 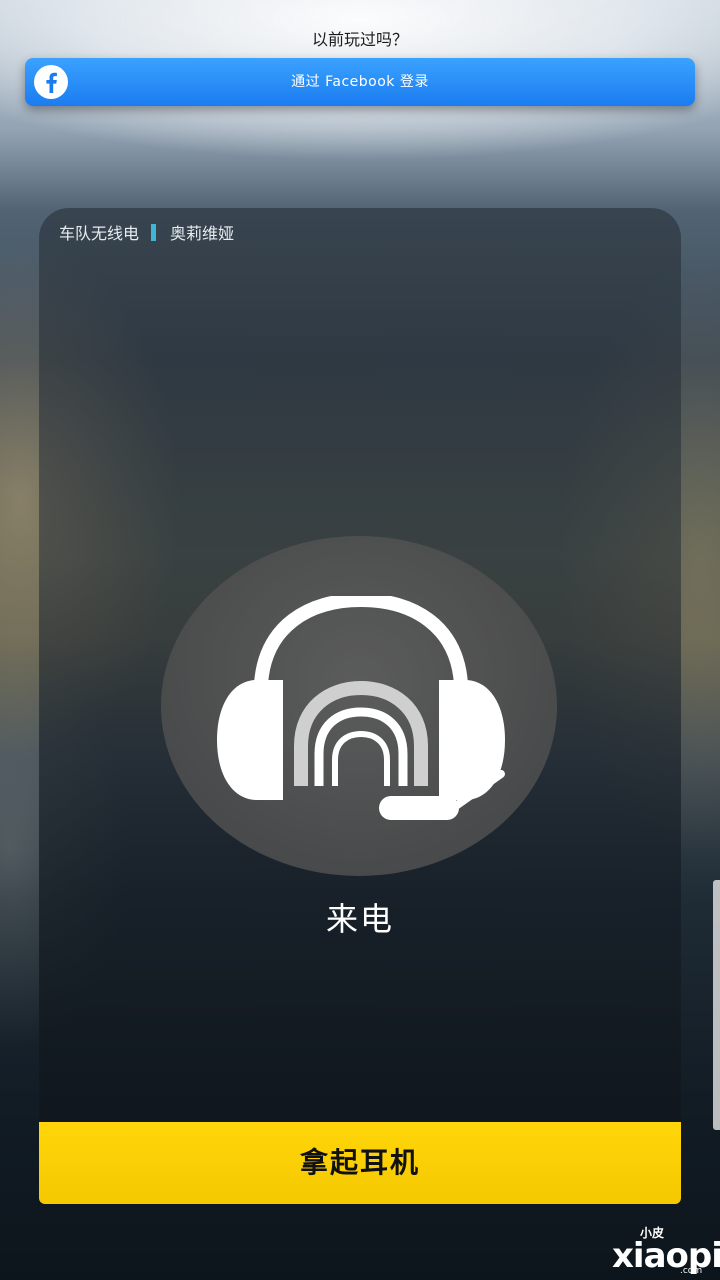 I want to click on incoming-call-status: 来电, so click(x=359, y=919).